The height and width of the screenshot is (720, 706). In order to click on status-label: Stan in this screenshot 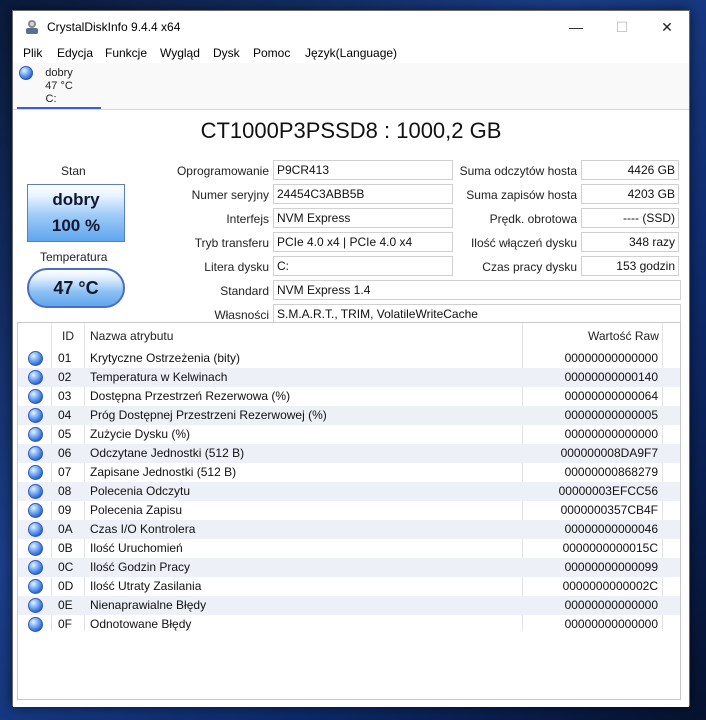, I will do `click(73, 171)`.